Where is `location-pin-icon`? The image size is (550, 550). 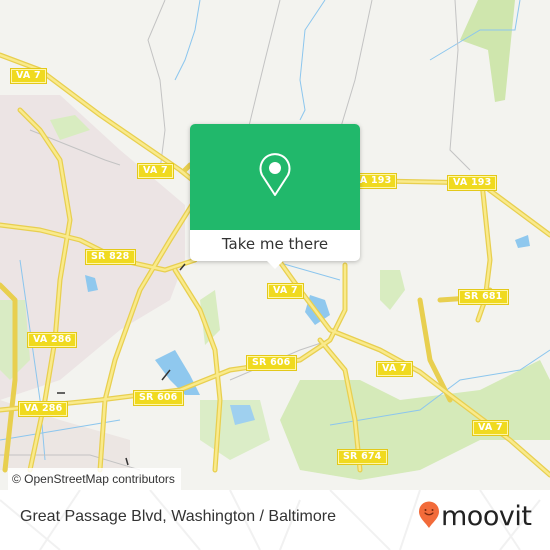 location-pin-icon is located at coordinates (275, 177).